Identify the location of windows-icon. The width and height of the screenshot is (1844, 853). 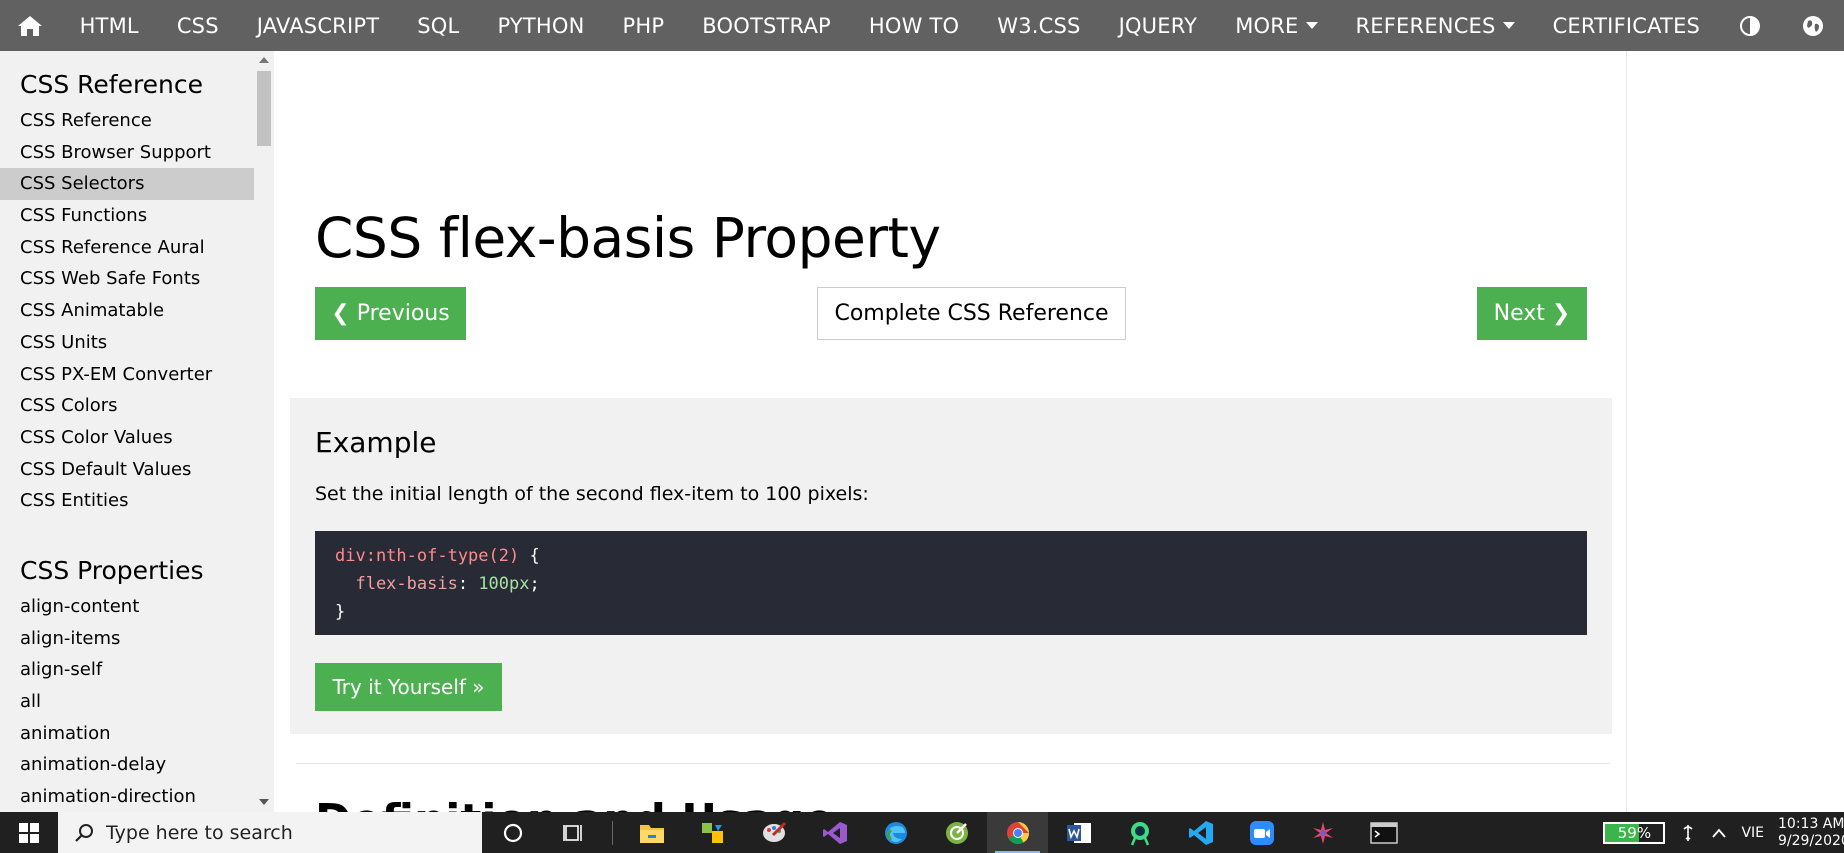
(29, 832).